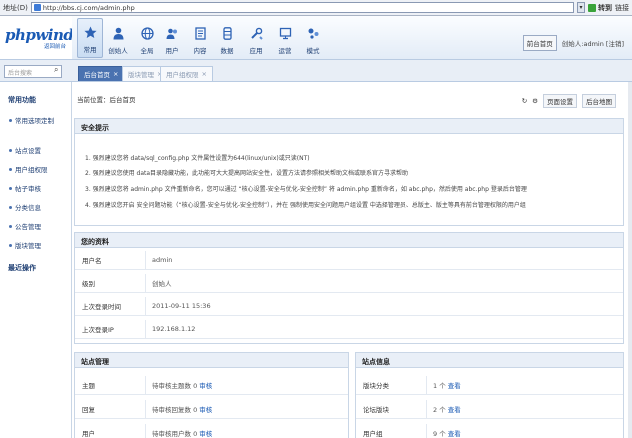 The height and width of the screenshot is (438, 632). I want to click on links-button: 链接, so click(622, 8).